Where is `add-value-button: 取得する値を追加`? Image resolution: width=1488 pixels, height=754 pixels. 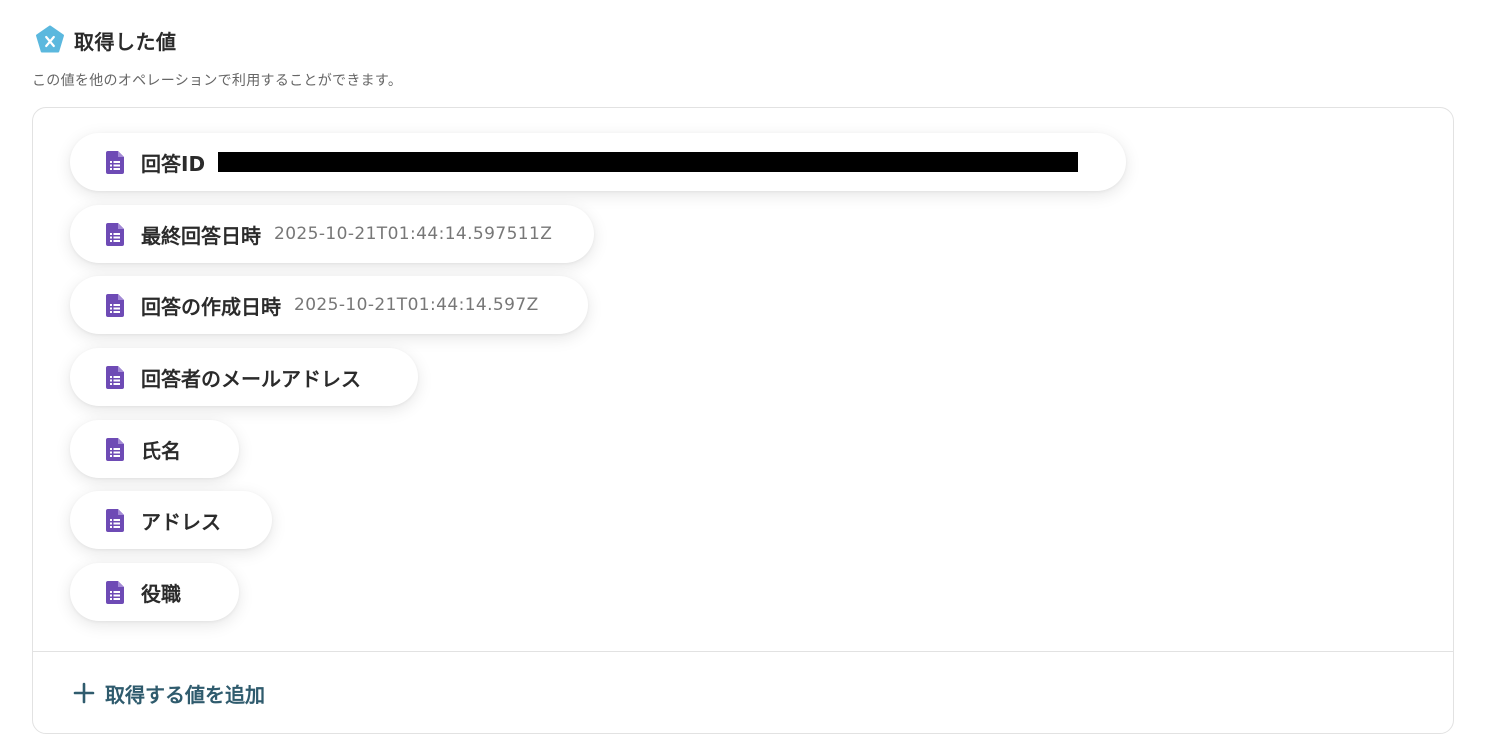 add-value-button: 取得する値を追加 is located at coordinates (169, 693).